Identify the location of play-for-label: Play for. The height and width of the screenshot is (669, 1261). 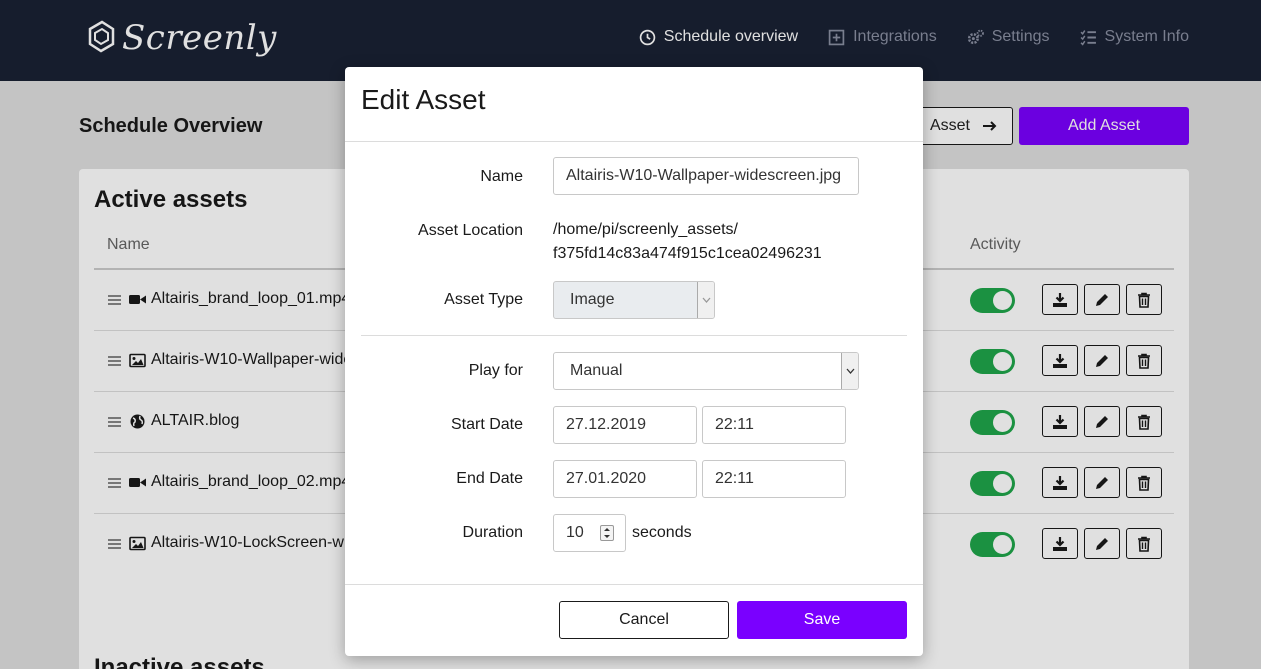
(495, 370).